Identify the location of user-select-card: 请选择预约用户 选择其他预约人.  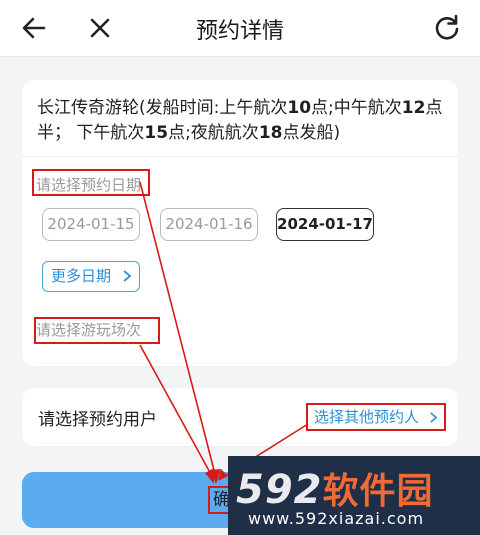
(240, 417).